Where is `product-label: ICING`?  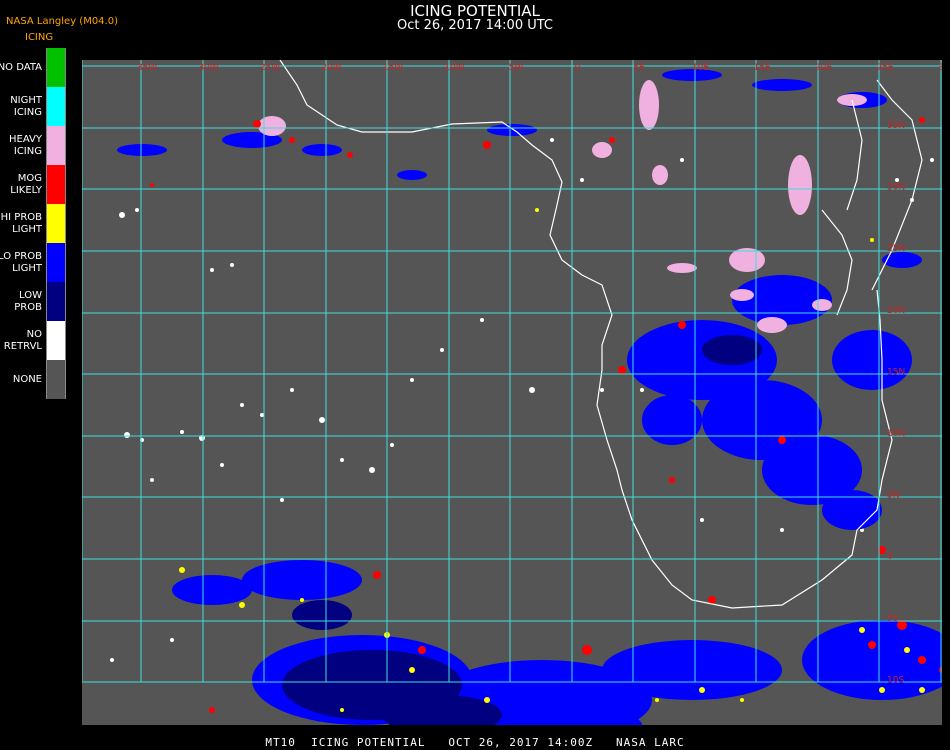
product-label: ICING is located at coordinates (39, 37).